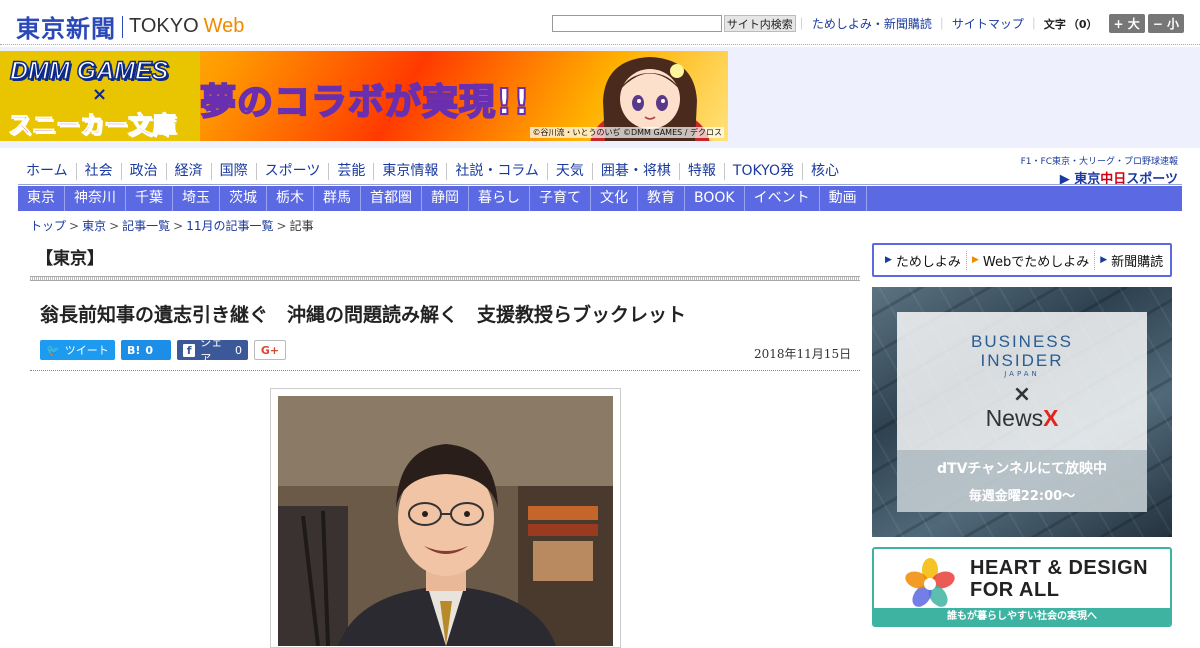 Image resolution: width=1200 pixels, height=648 pixels. I want to click on sitemap-link: サイトマップ, so click(988, 23).